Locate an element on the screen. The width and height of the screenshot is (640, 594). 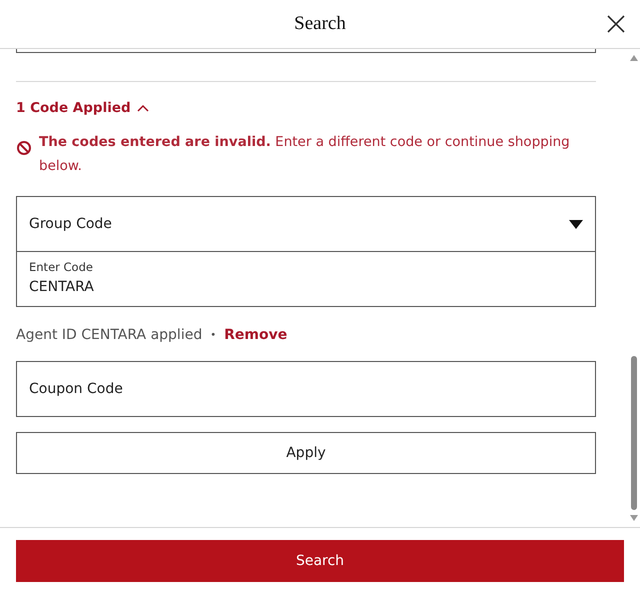
code-field: Enter Code CENTARA is located at coordinates (306, 279).